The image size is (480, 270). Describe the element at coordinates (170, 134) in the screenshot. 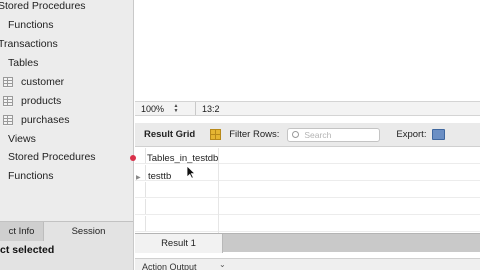

I see `result-grid-label: Result Grid` at that location.